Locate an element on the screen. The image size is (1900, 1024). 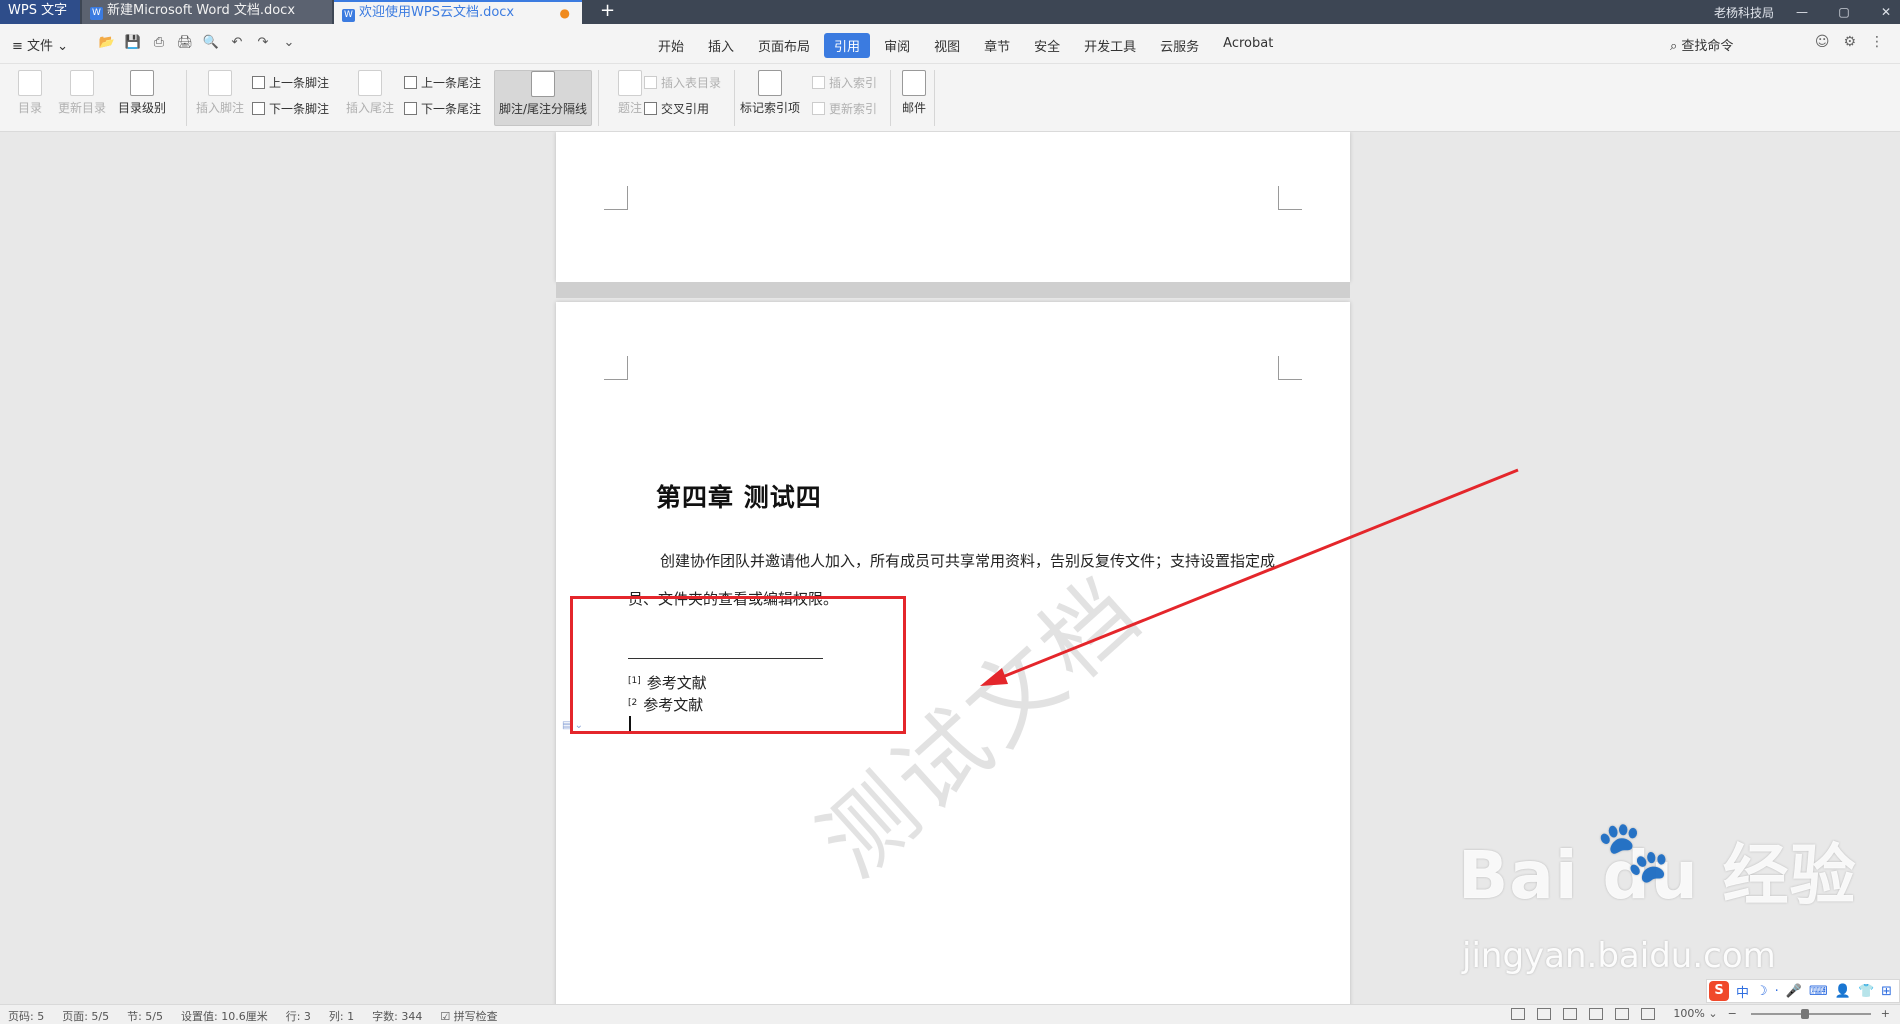
ime-tools-icon: ⊞ is located at coordinates (1886, 991).